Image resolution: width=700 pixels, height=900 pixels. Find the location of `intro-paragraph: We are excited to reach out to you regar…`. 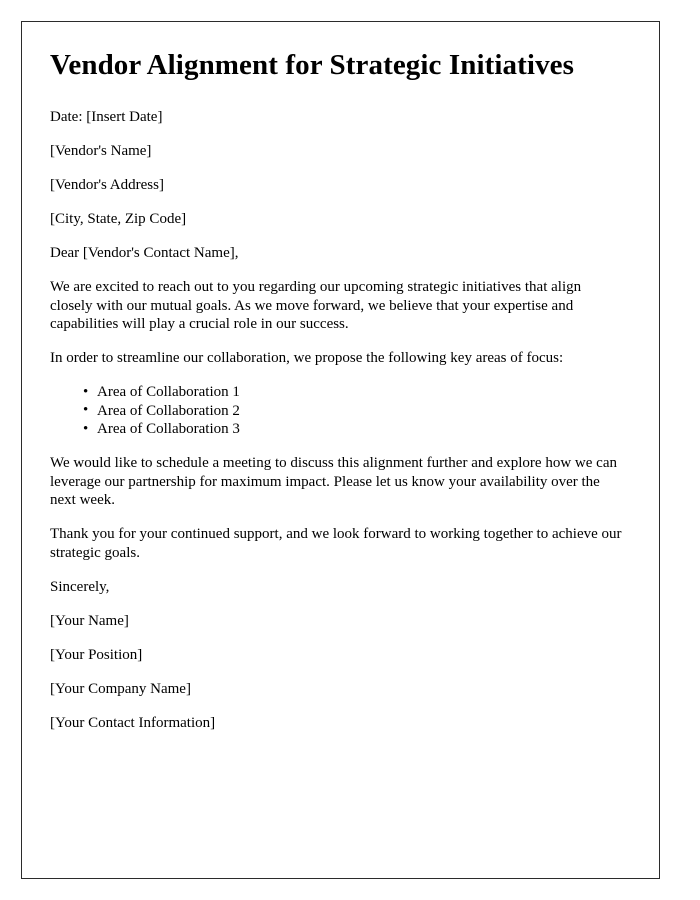

intro-paragraph: We are excited to reach out to you regar… is located at coordinates (316, 306).